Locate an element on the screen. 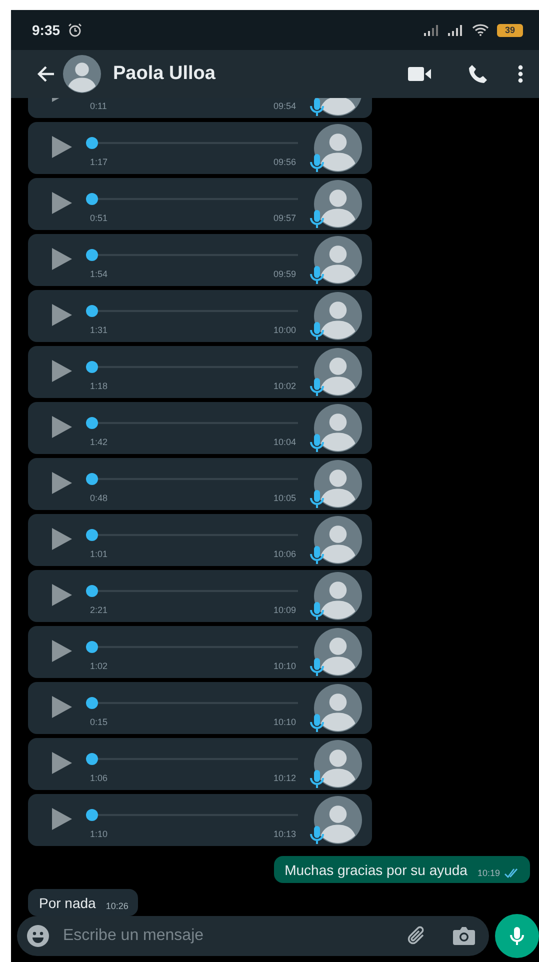 This screenshot has height=962, width=539. battery-icon: 39 is located at coordinates (510, 30).